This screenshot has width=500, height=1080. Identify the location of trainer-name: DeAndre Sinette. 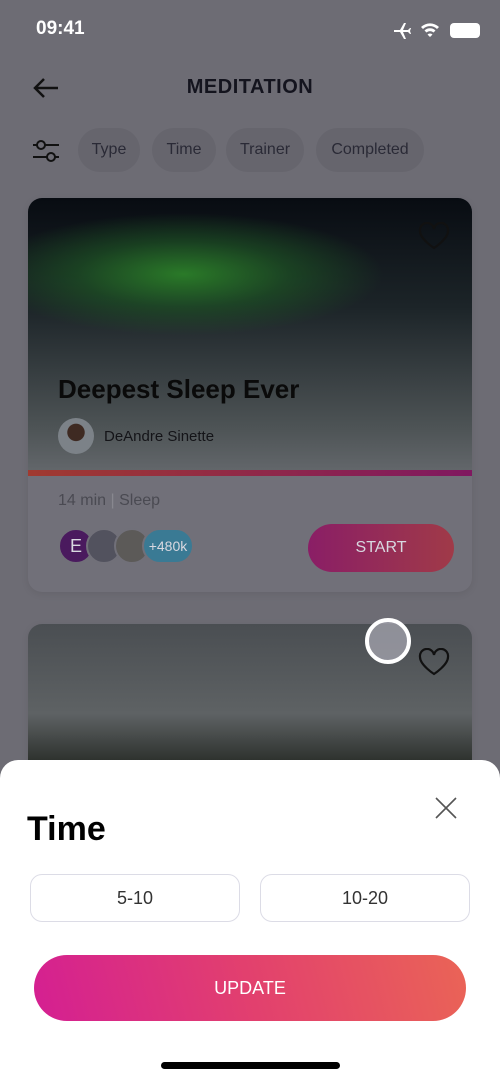
(159, 436).